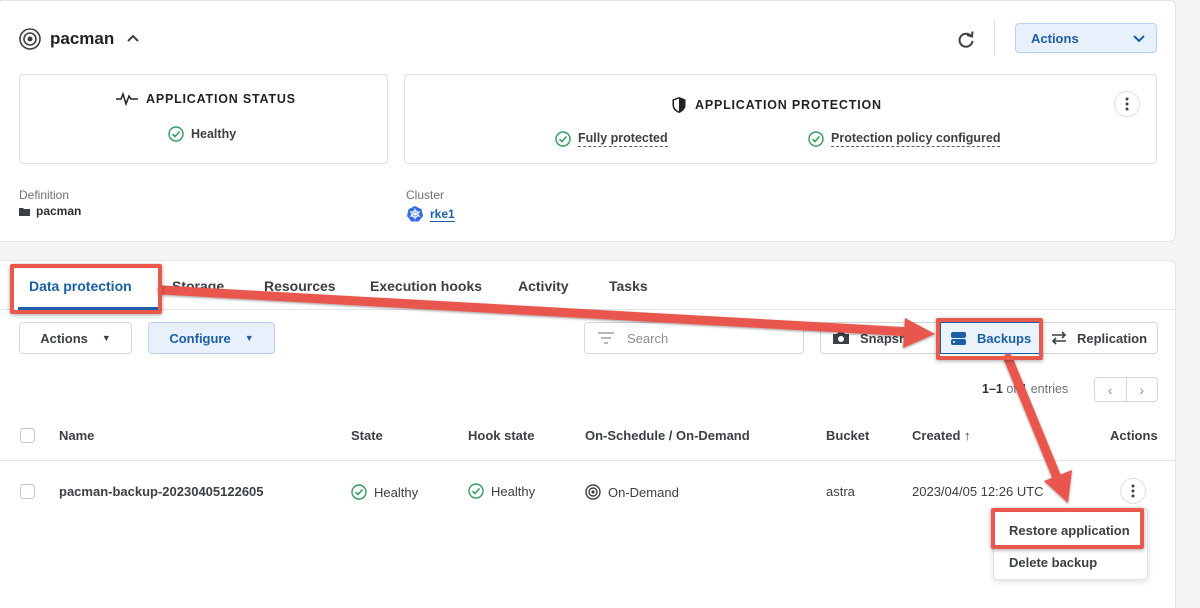  Describe the element at coordinates (27, 491) in the screenshot. I see `row-checkbox` at that location.